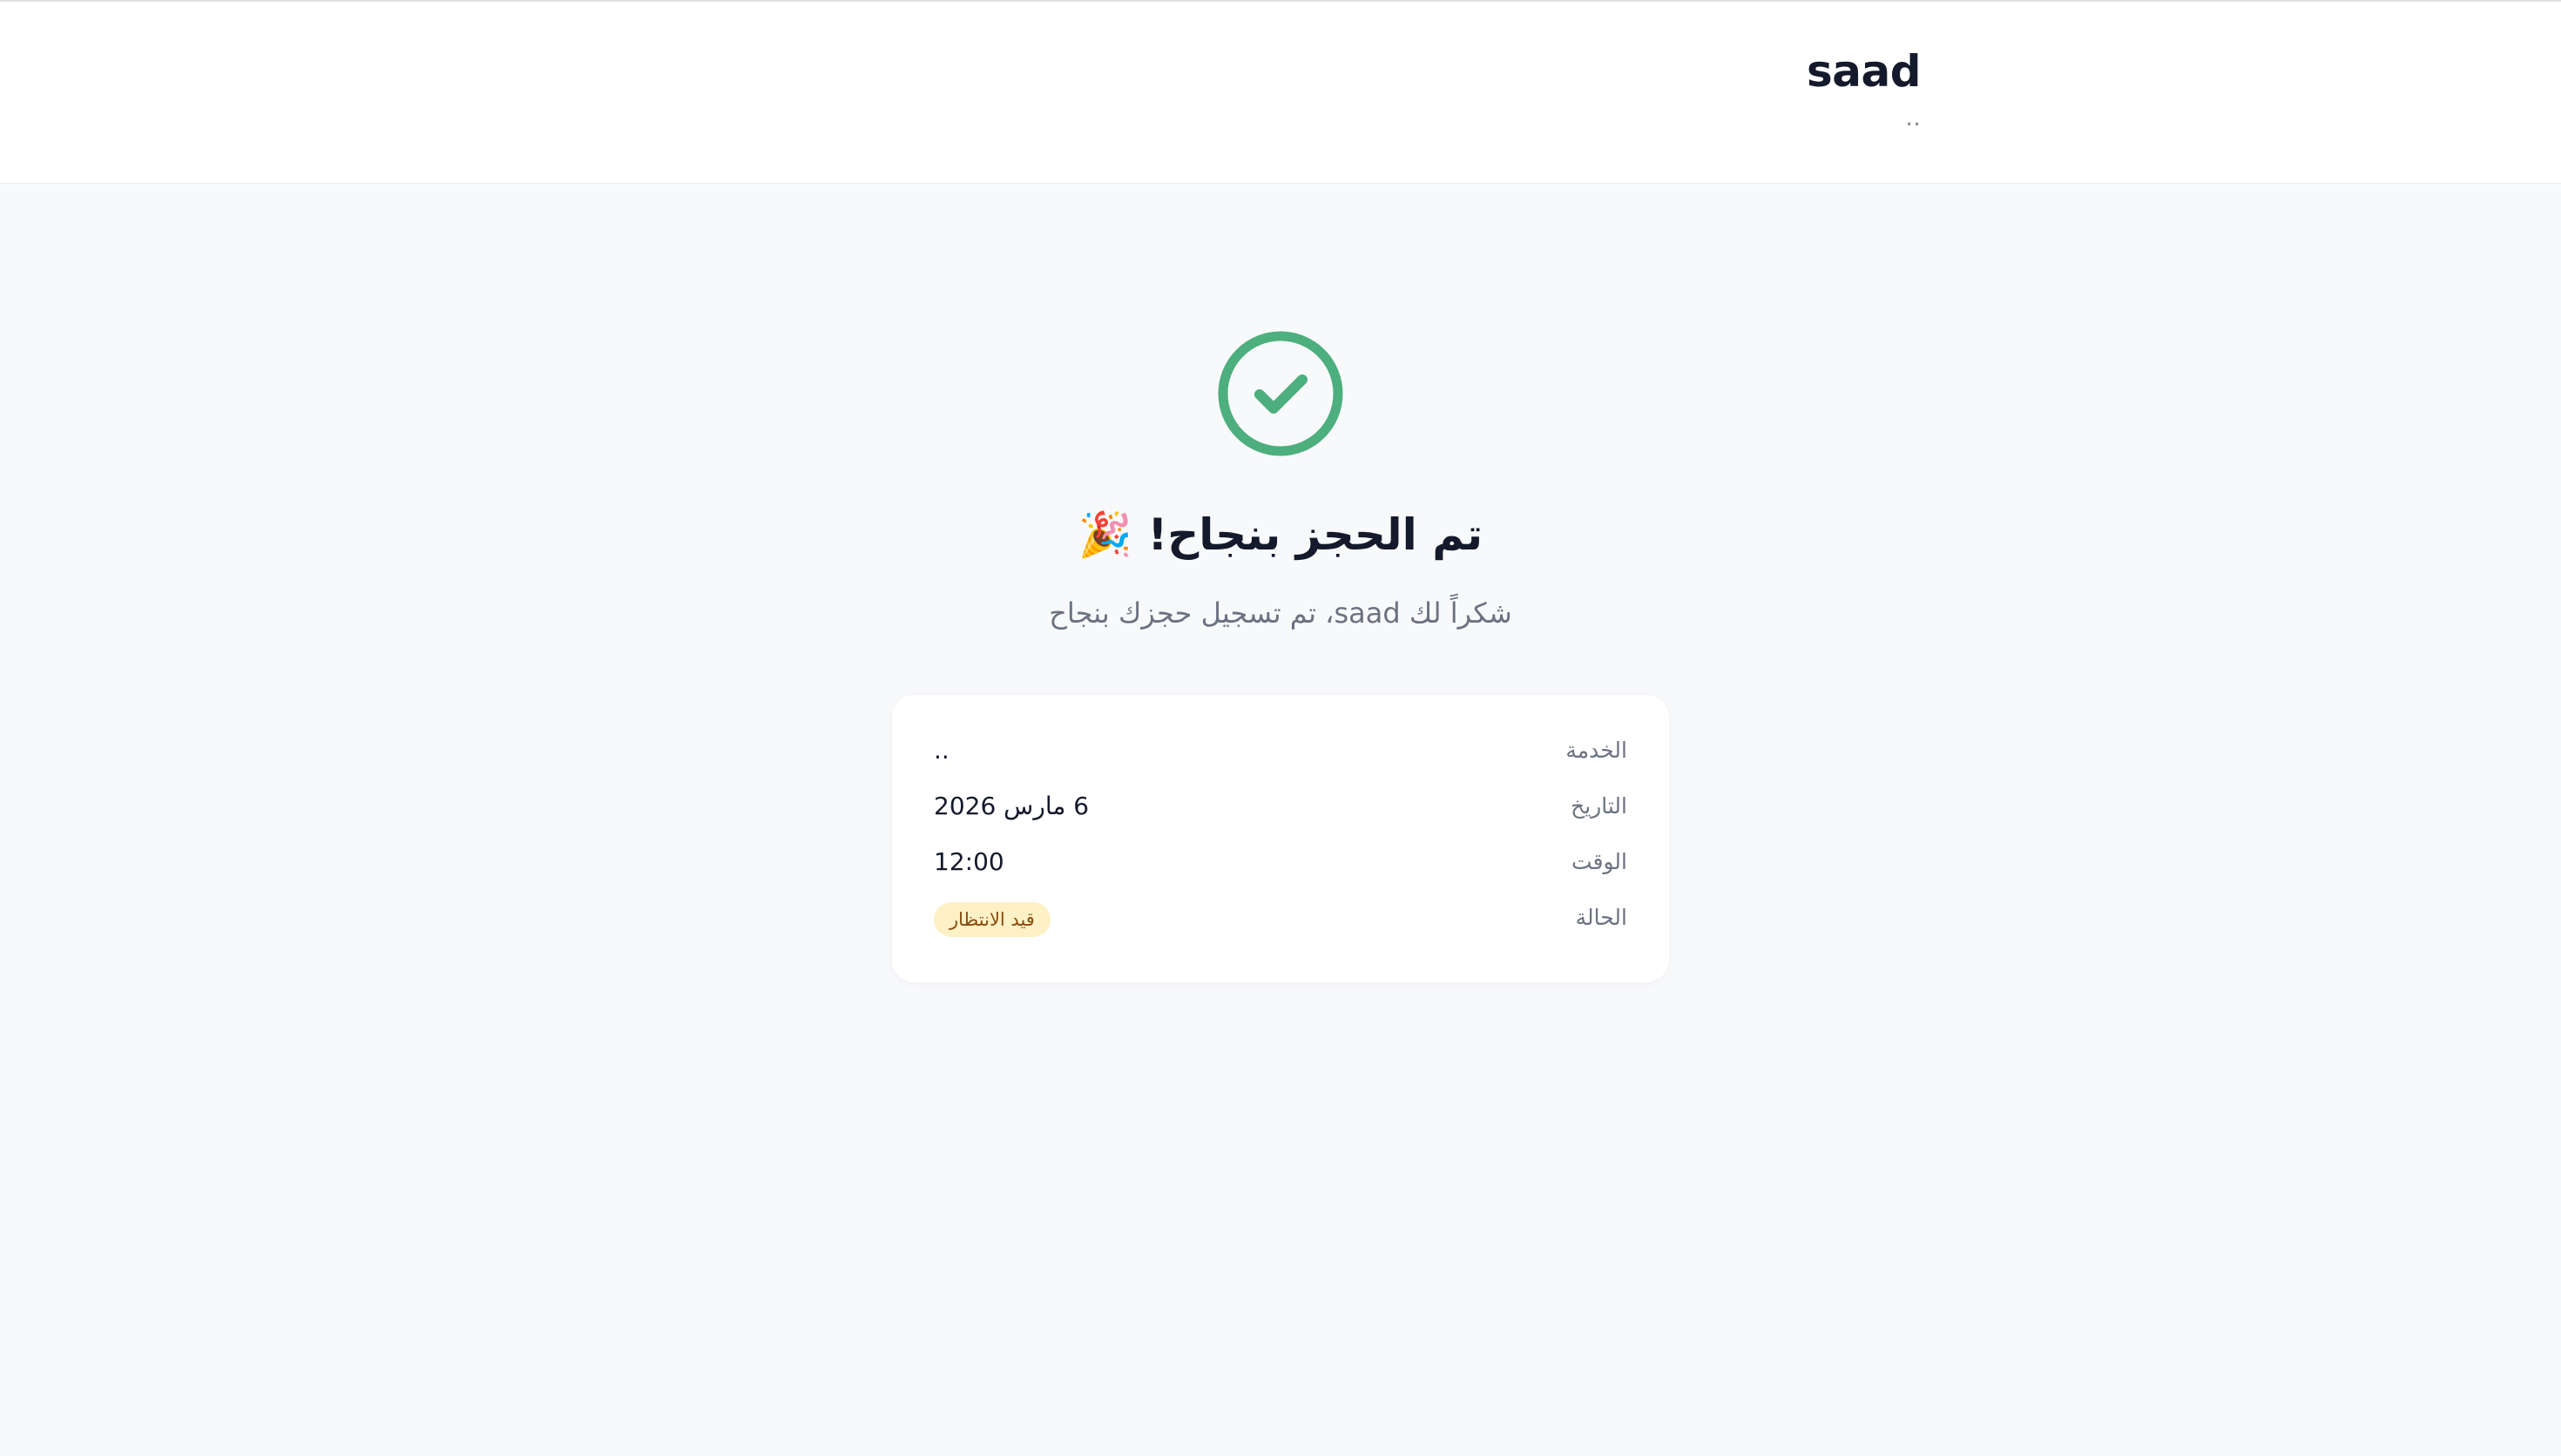  Describe the element at coordinates (1280, 862) in the screenshot. I see `detail-row-time: الوقت 12:00` at that location.